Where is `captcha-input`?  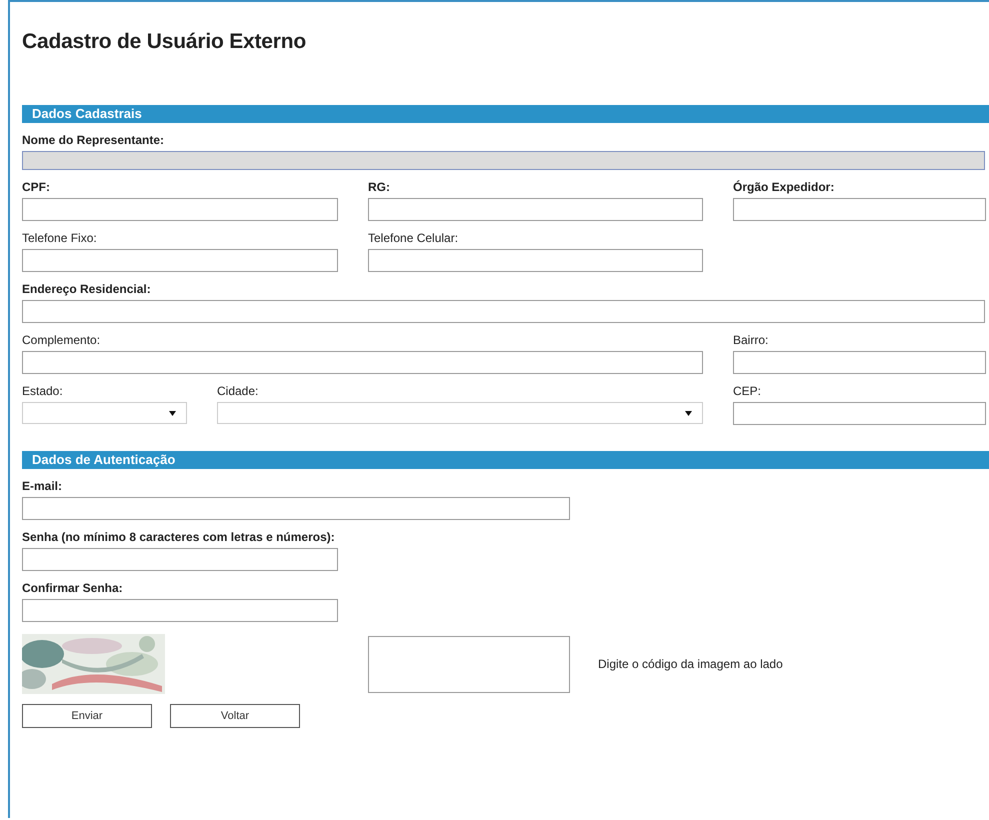 captcha-input is located at coordinates (469, 664).